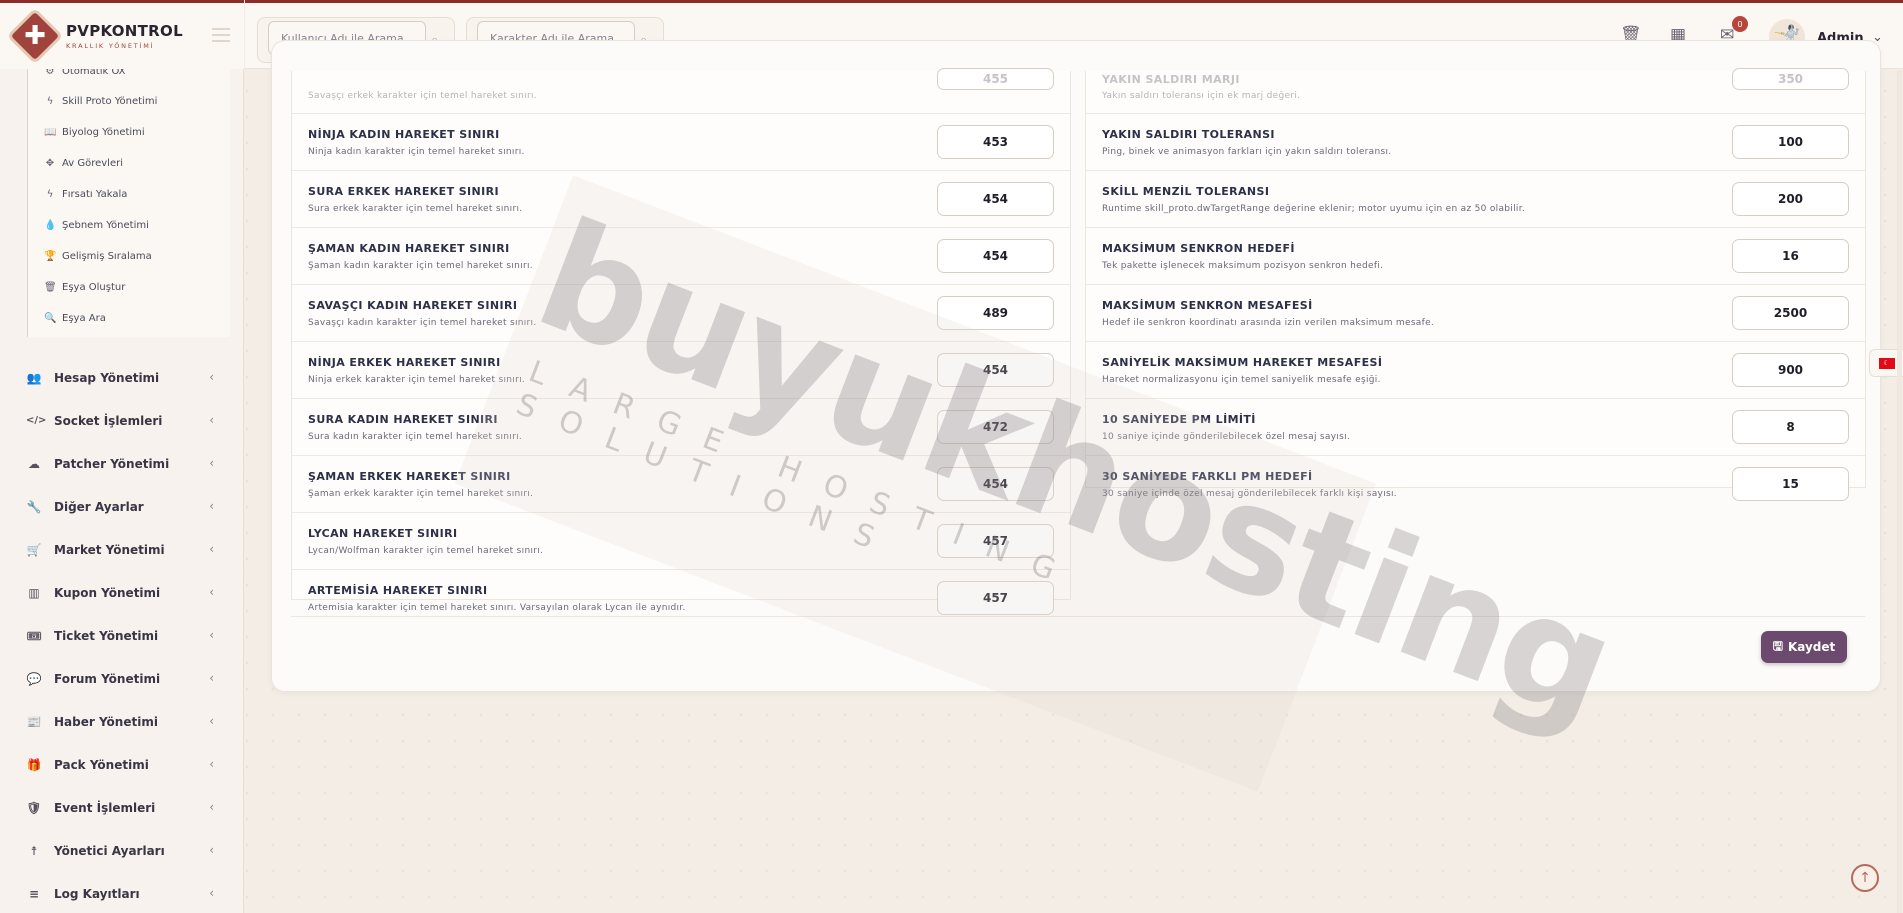 This screenshot has height=913, width=1903. I want to click on barcode-icon: ▥, so click(34, 592).